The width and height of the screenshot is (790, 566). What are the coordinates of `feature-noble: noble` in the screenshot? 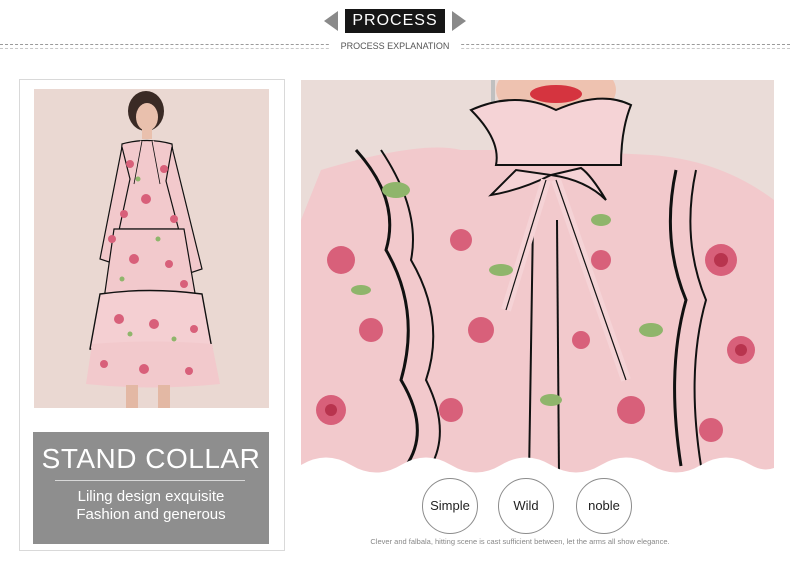 It's located at (604, 506).